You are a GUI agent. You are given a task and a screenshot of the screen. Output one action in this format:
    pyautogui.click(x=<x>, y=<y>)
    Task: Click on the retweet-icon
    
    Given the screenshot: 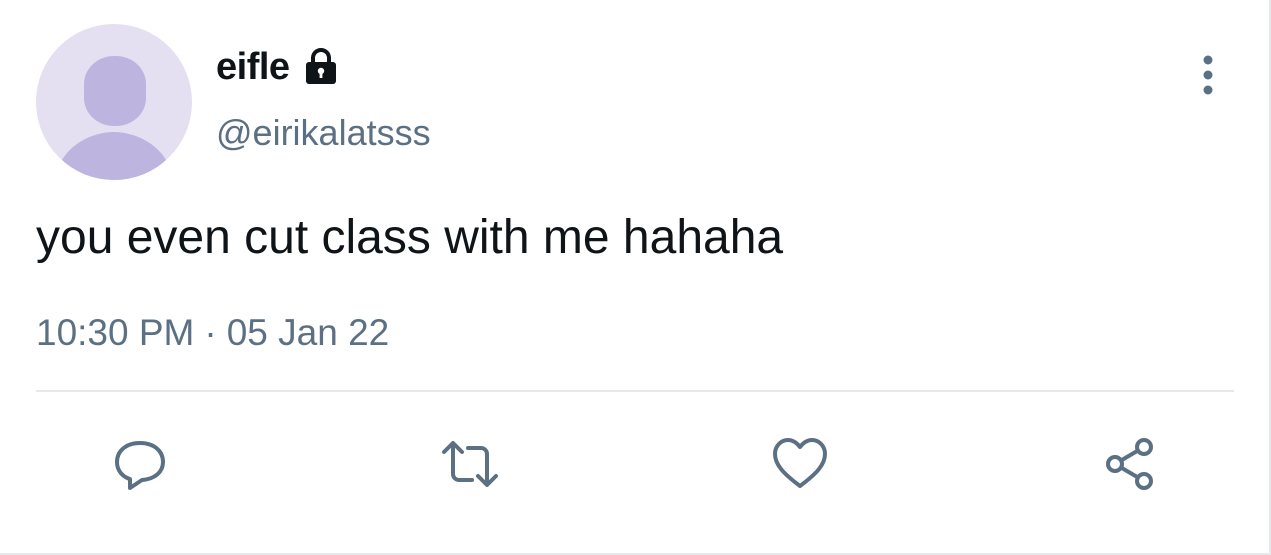 What is the action you would take?
    pyautogui.click(x=470, y=464)
    